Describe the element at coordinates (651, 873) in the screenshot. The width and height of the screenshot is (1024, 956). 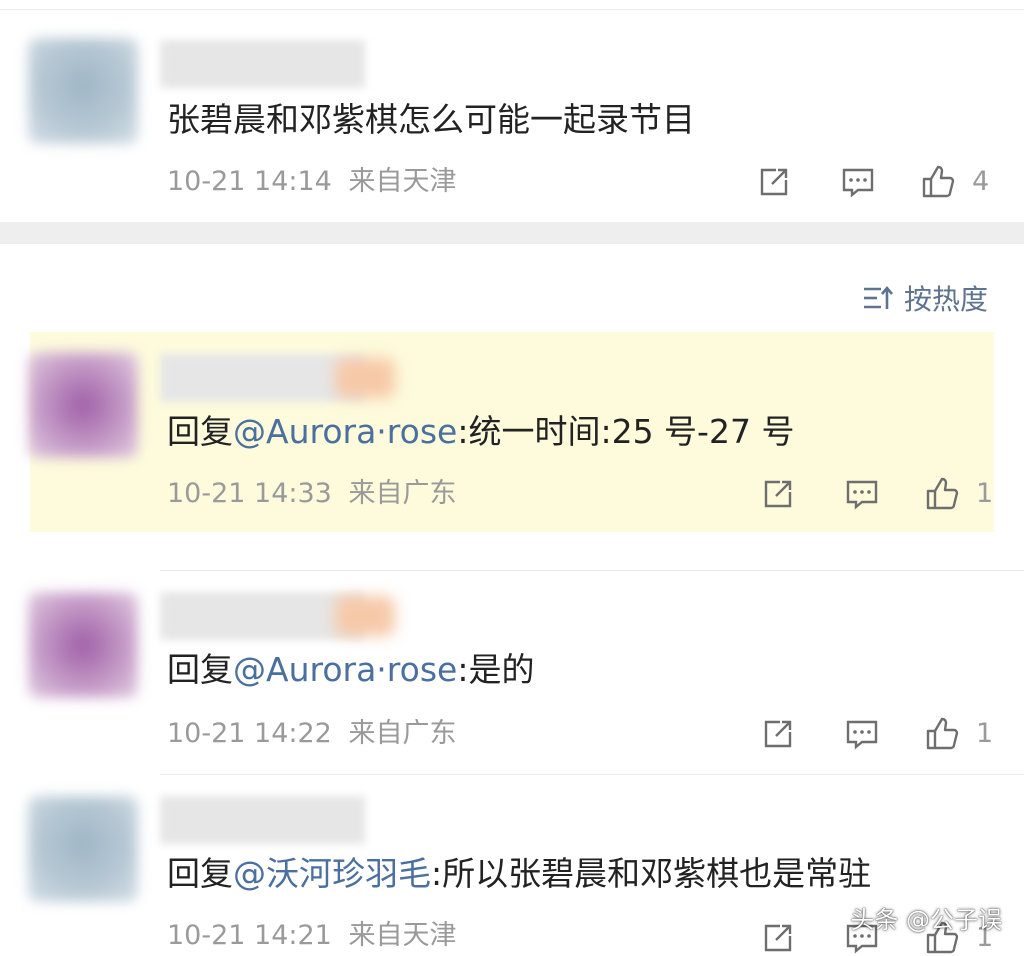
I see `reply-body: :所以张碧晨和邓紫棋也是常驻` at that location.